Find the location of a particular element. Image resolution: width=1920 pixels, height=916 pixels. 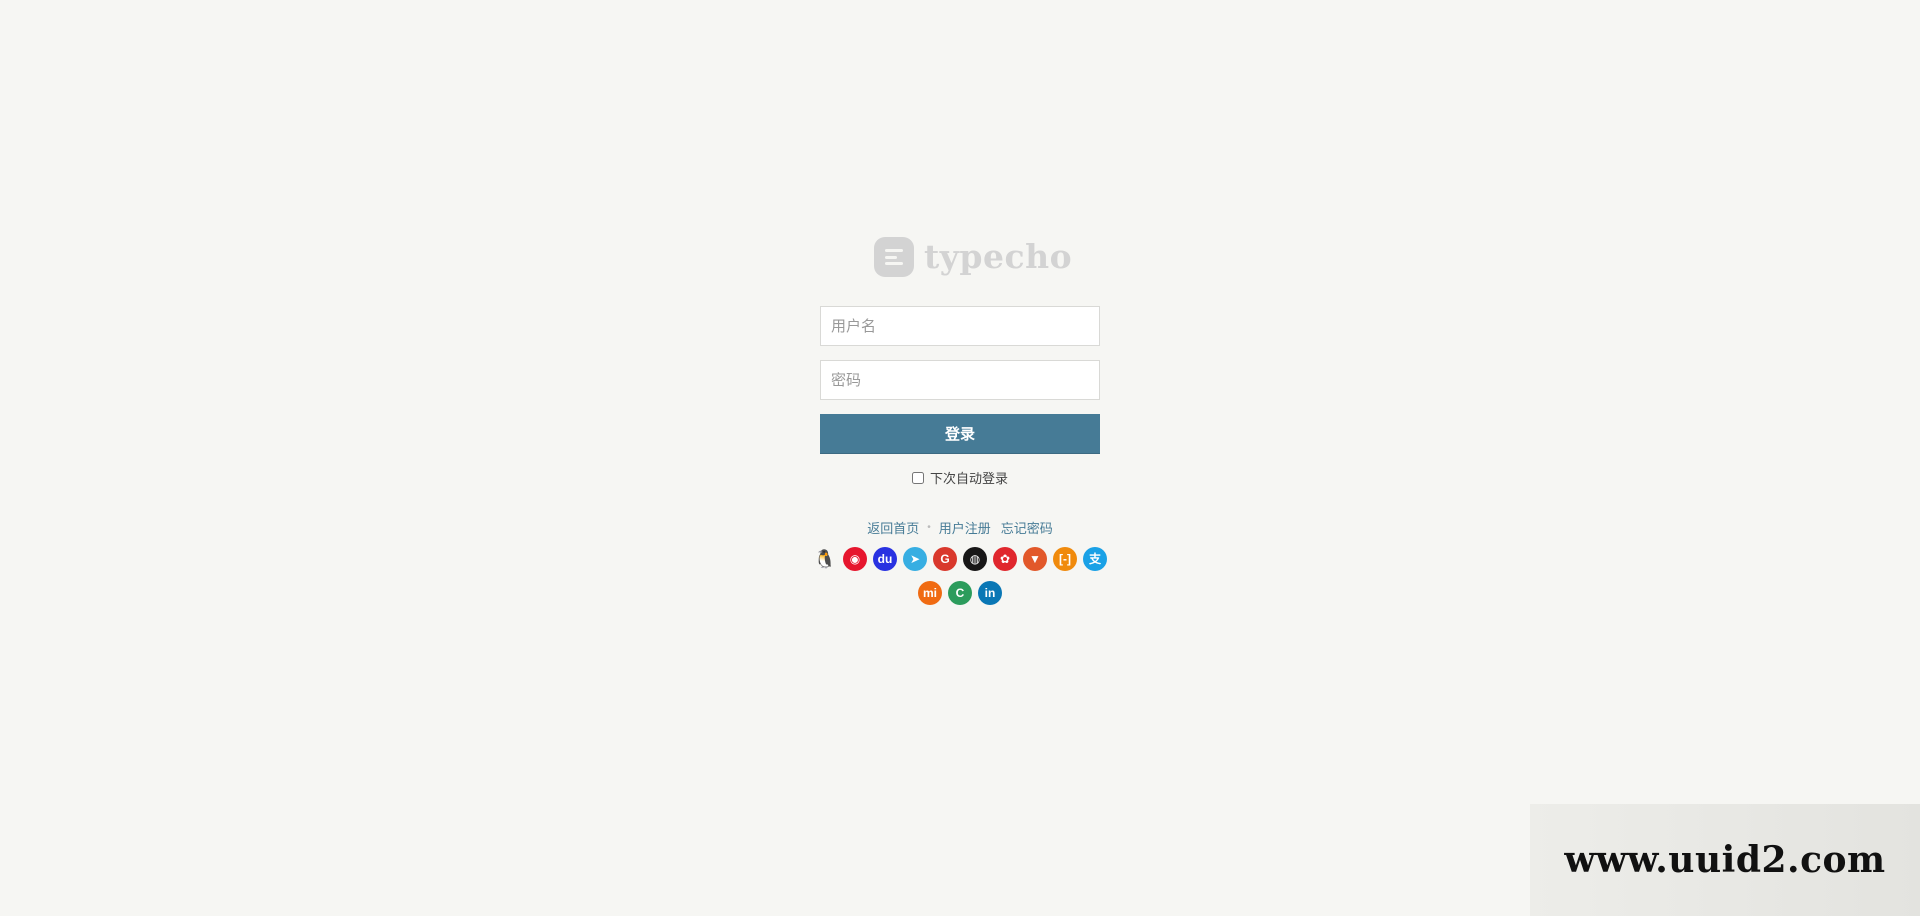

xiaomi-icon: mi is located at coordinates (930, 593).